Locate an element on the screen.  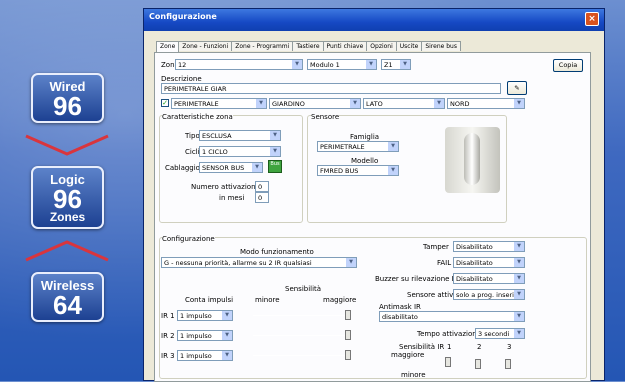
tamper-select: Disabilitato is located at coordinates (489, 246).